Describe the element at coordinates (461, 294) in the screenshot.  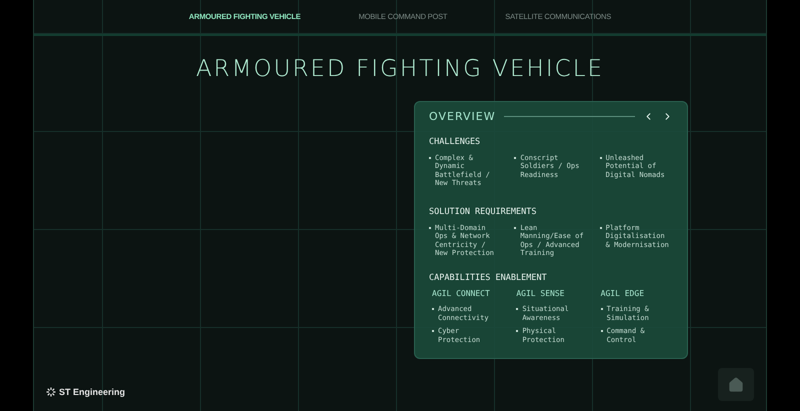
I see `group-heading: AGIL CONNECT` at that location.